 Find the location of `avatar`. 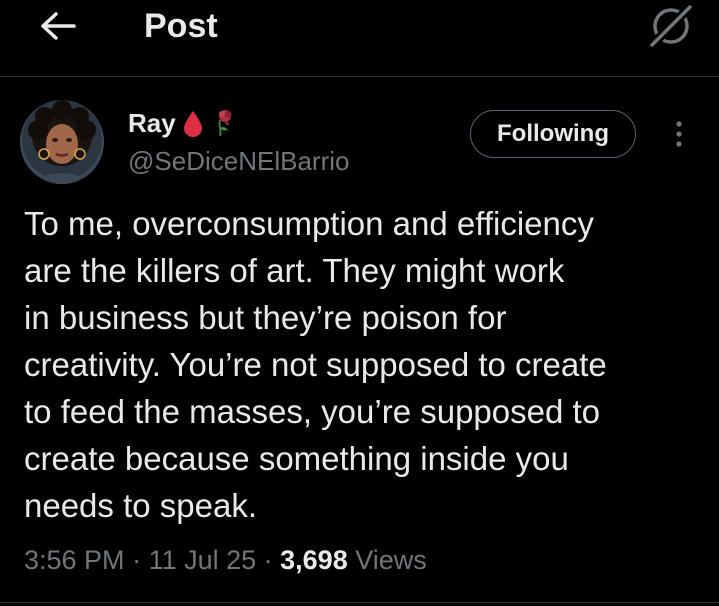

avatar is located at coordinates (62, 142).